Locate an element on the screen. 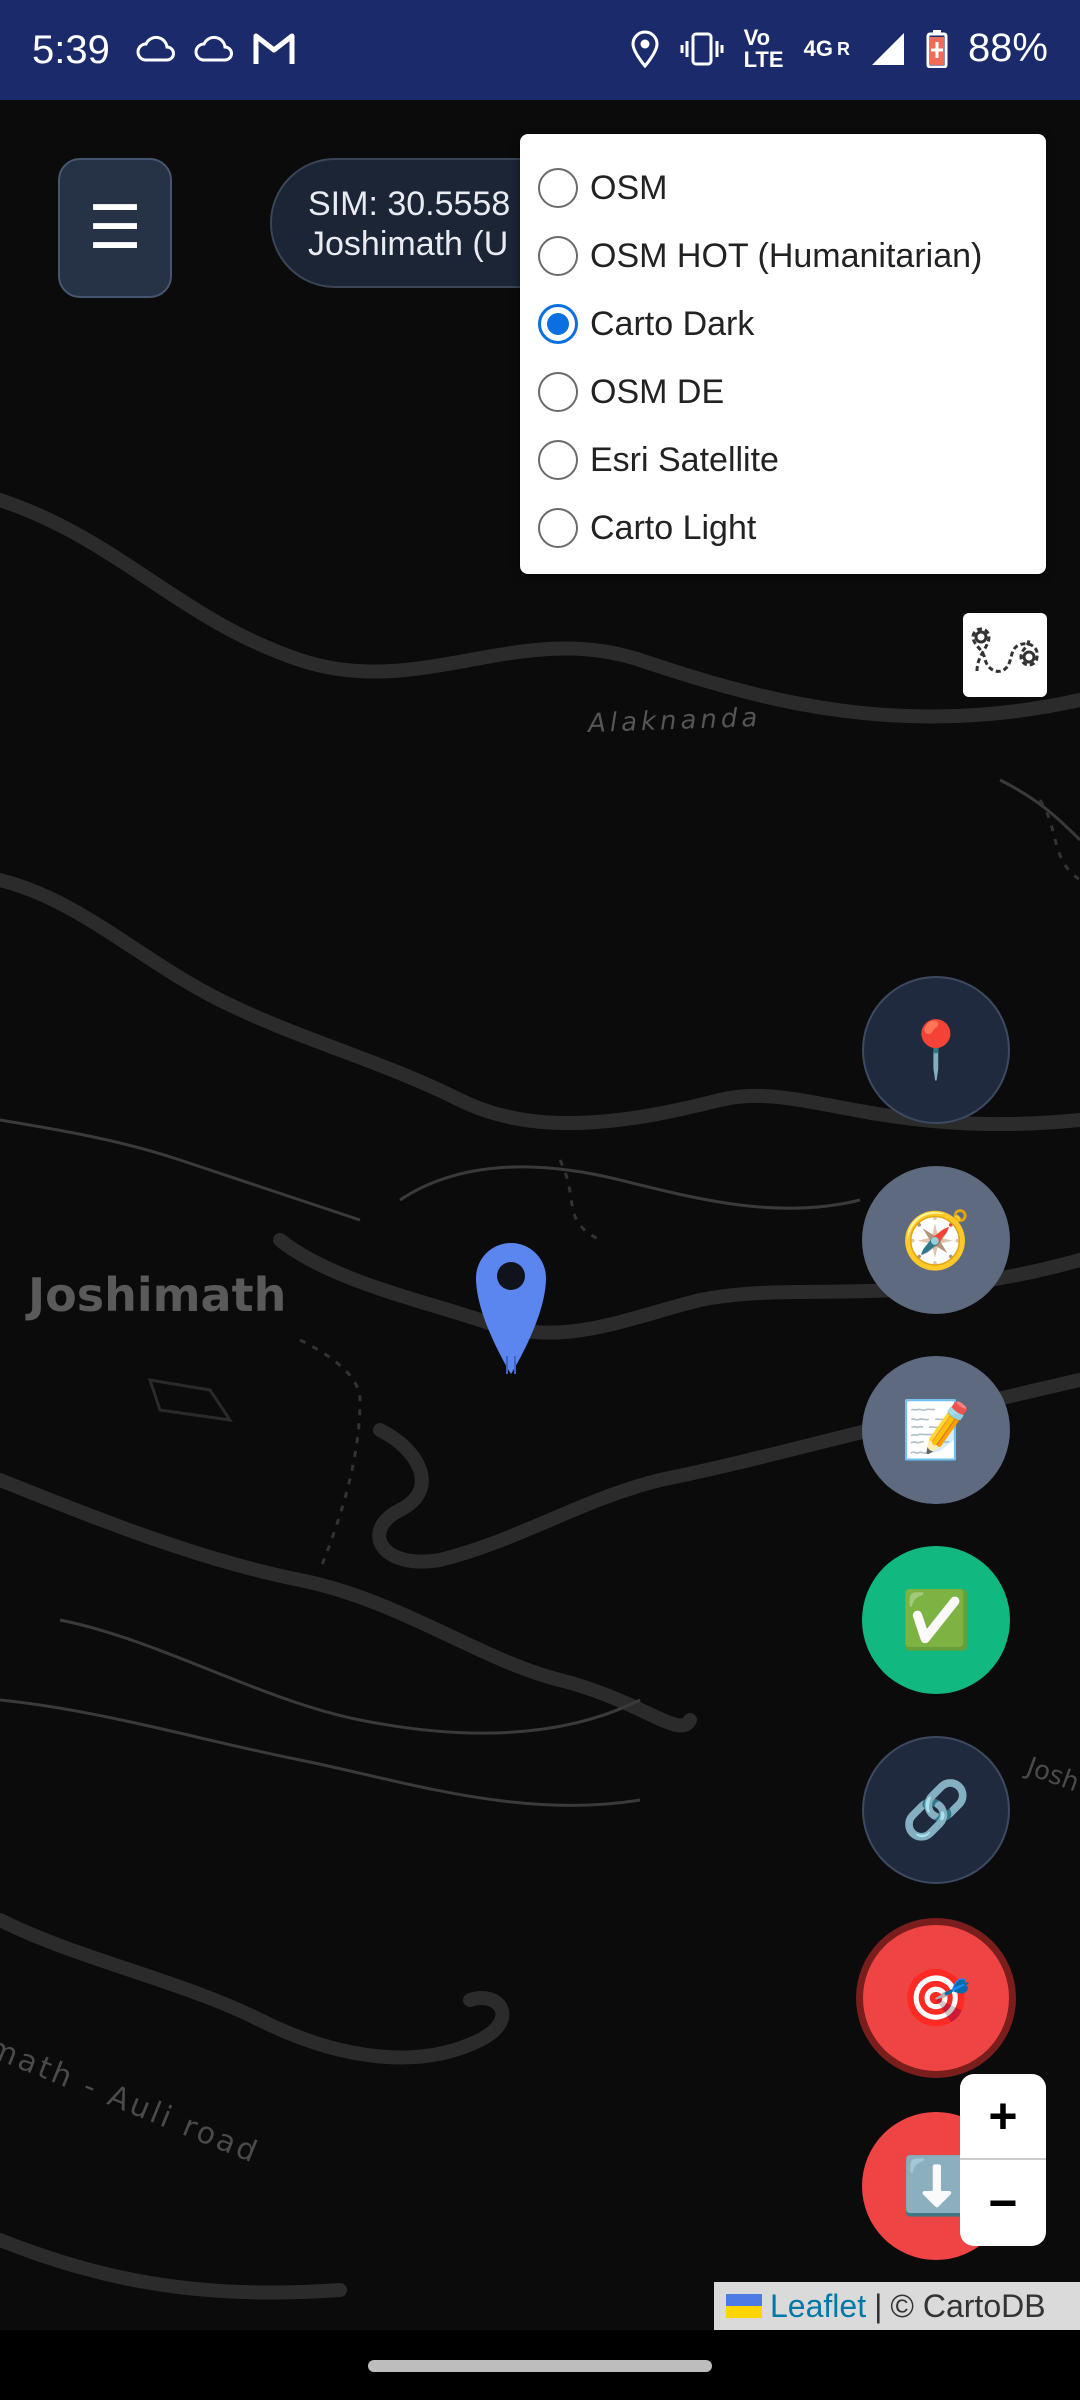 Image resolution: width=1080 pixels, height=2400 pixels. location-marker is located at coordinates (511, 1308).